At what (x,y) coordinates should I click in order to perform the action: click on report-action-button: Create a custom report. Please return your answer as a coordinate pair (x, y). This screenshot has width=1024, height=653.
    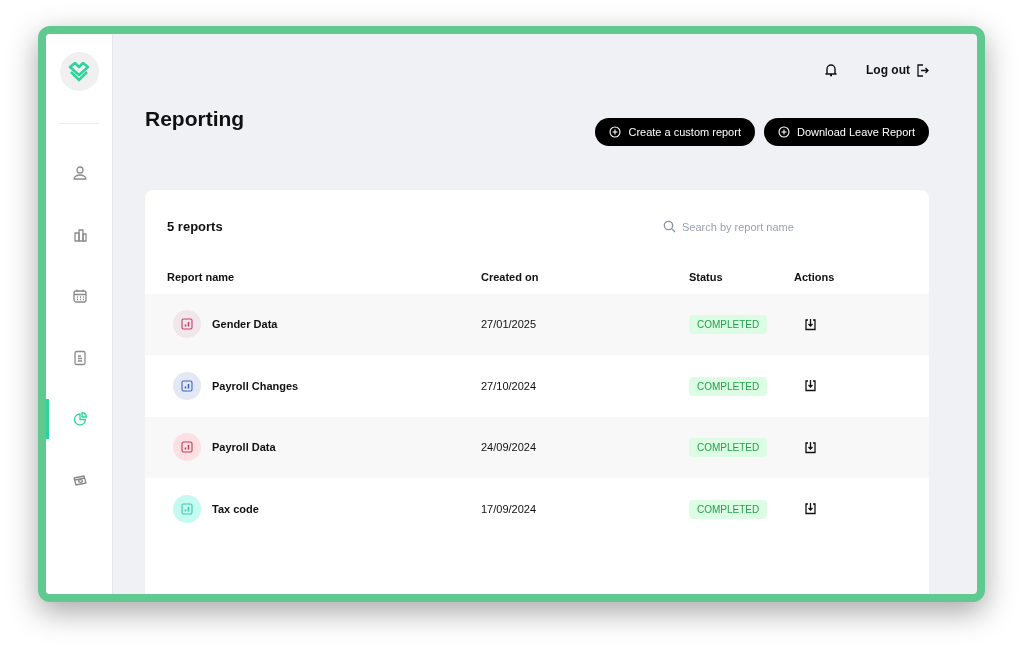
    Looking at the image, I should click on (675, 132).